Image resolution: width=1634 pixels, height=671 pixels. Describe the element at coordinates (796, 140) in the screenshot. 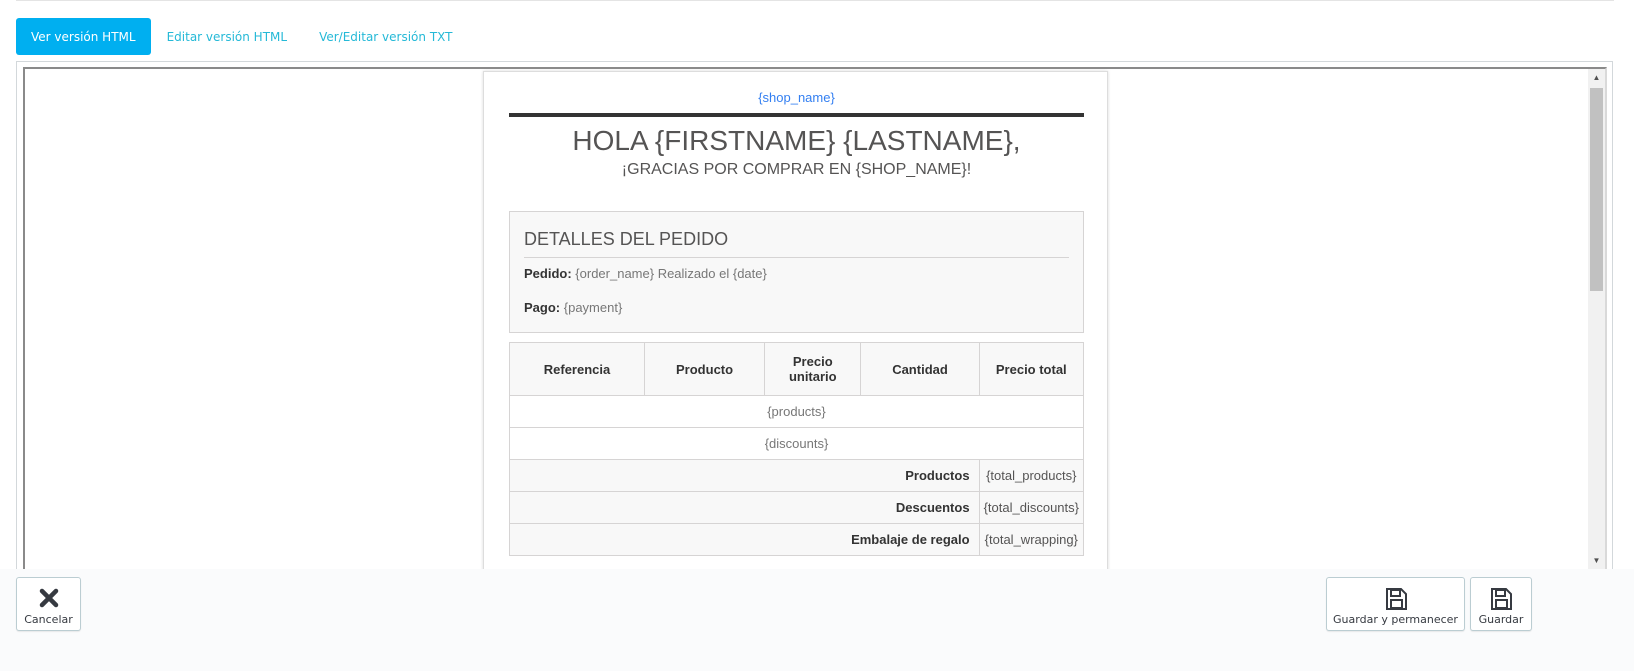

I see `email-greeting: HOLA {FIRSTNAME} {LASTNAME},` at that location.